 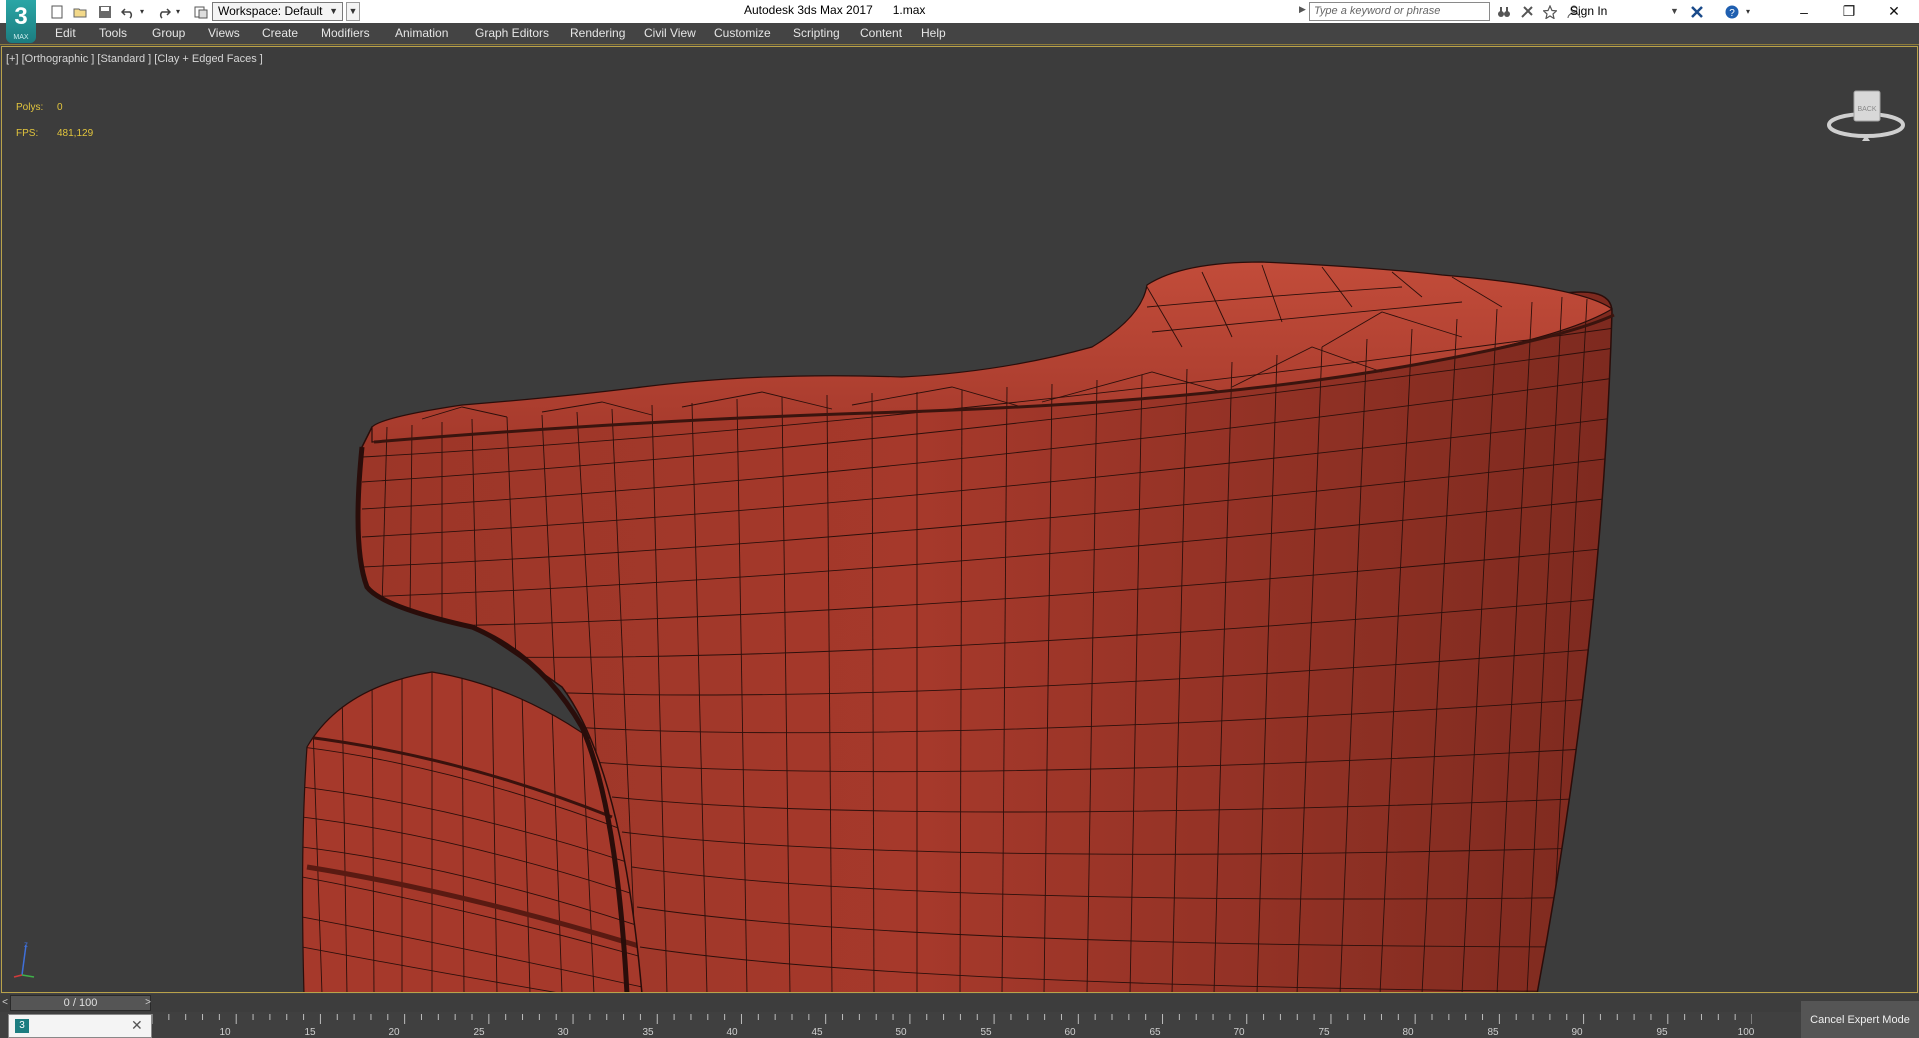 What do you see at coordinates (648, 1032) in the screenshot?
I see `tick-label: 35` at bounding box center [648, 1032].